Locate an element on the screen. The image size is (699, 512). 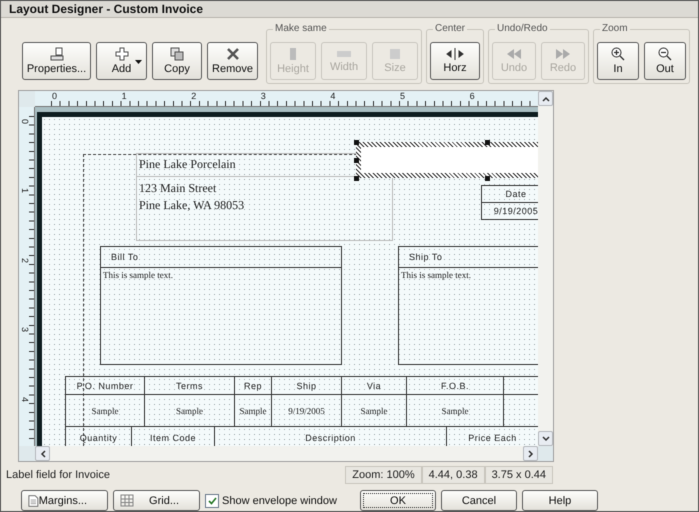
ship-to-text: This is sample text. is located at coordinates (436, 275).